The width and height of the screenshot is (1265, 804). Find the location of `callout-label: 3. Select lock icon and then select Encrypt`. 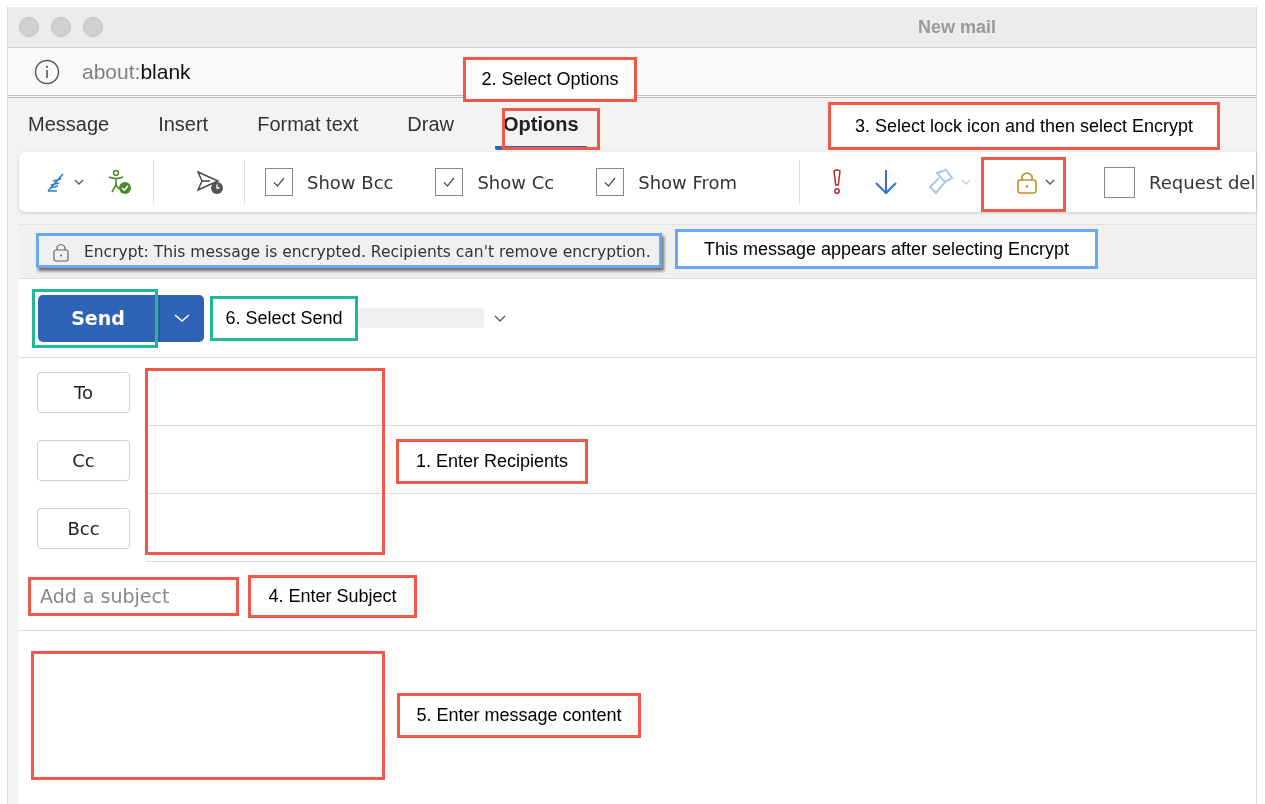

callout-label: 3. Select lock icon and then select Encrypt is located at coordinates (1024, 126).